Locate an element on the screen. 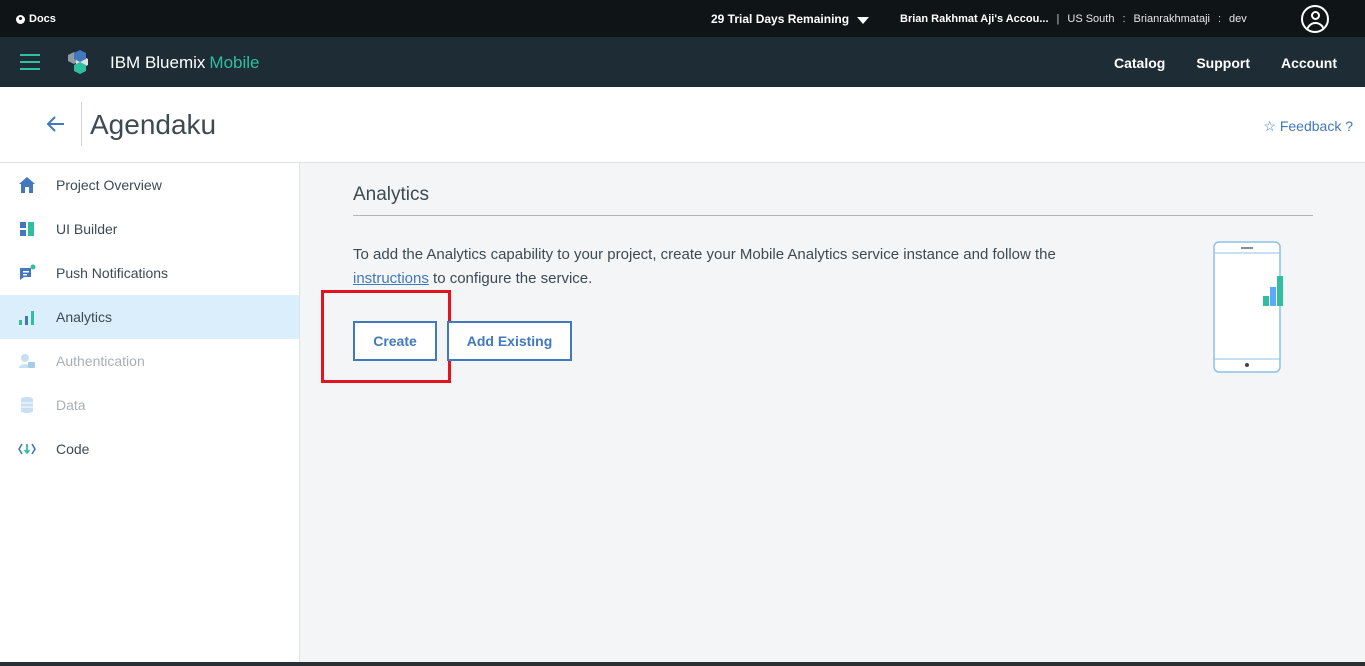  description-text-end: to configure the service. is located at coordinates (510, 278).